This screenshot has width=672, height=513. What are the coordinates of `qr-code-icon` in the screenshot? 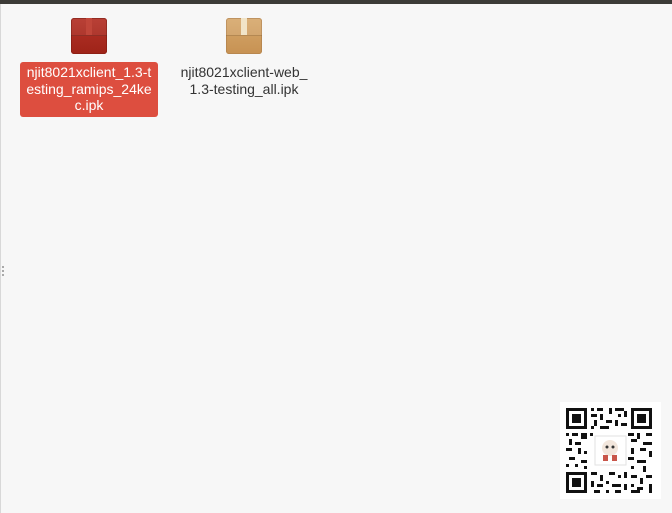 It's located at (610, 450).